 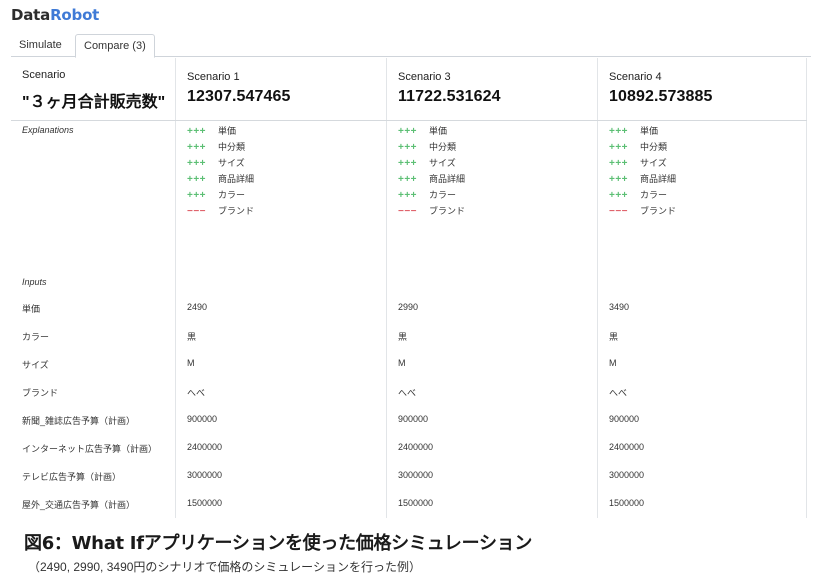 I want to click on datarobot-logo: DataRobot, so click(x=55, y=15).